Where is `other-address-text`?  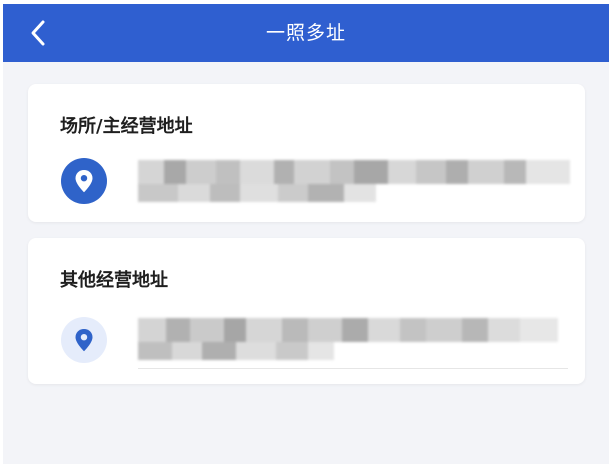 other-address-text is located at coordinates (348, 339).